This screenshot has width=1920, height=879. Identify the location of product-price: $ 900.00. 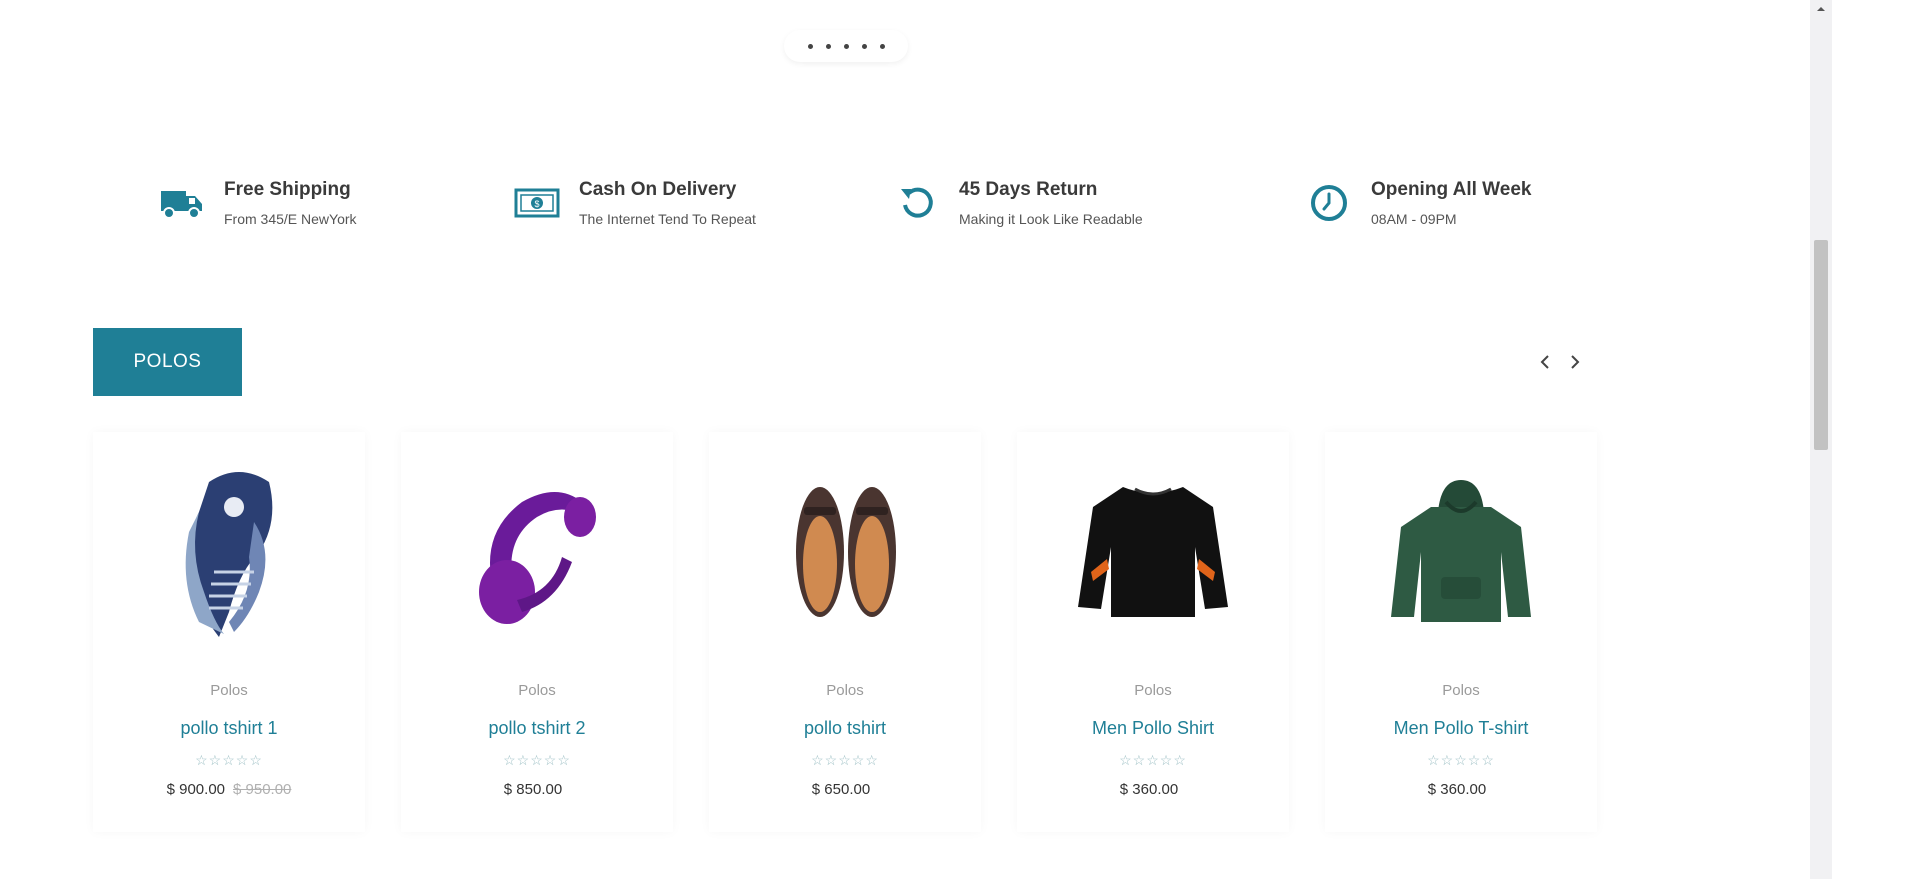
(195, 789).